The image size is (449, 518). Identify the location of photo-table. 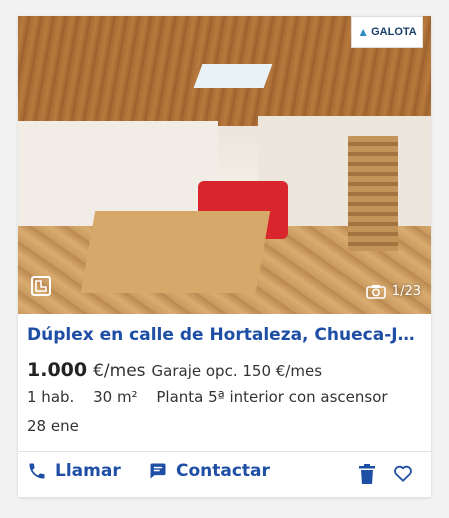
(175, 252).